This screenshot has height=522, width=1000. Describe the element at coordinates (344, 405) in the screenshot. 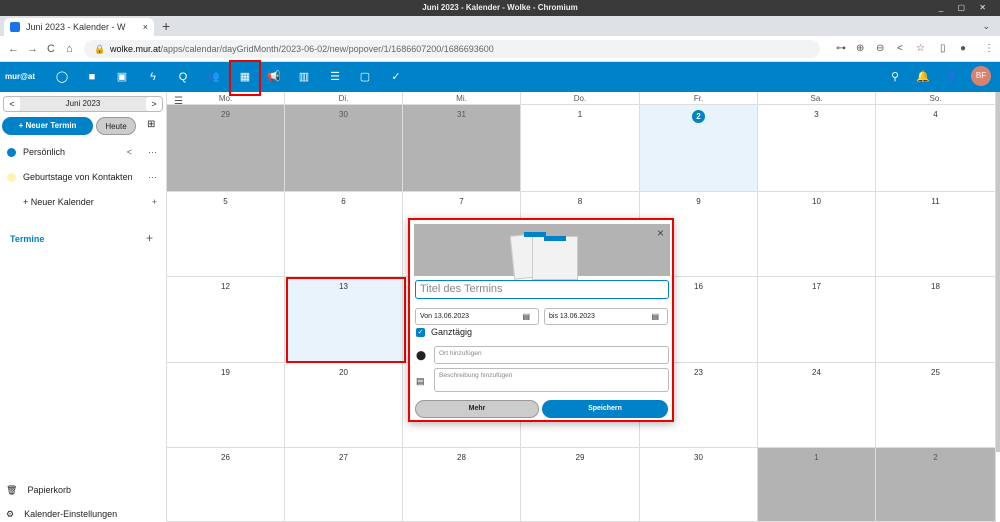

I see `day-cell: 20` at that location.